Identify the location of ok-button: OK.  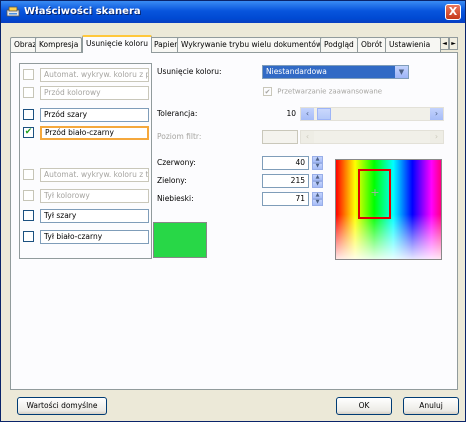
(364, 406).